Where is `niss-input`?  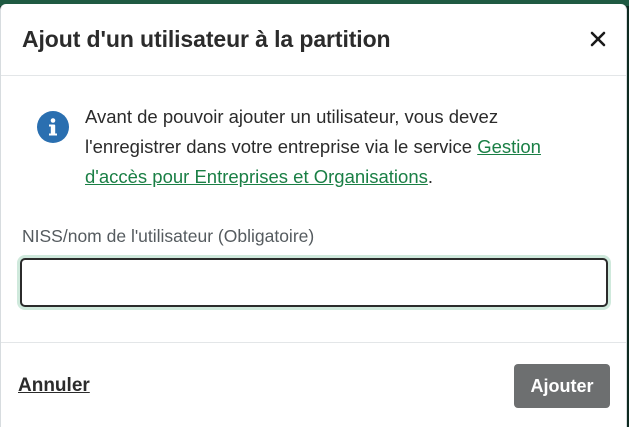 niss-input is located at coordinates (314, 282).